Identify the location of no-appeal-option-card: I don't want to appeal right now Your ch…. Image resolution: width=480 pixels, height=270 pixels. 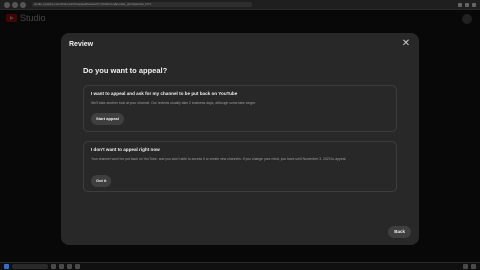
(240, 166).